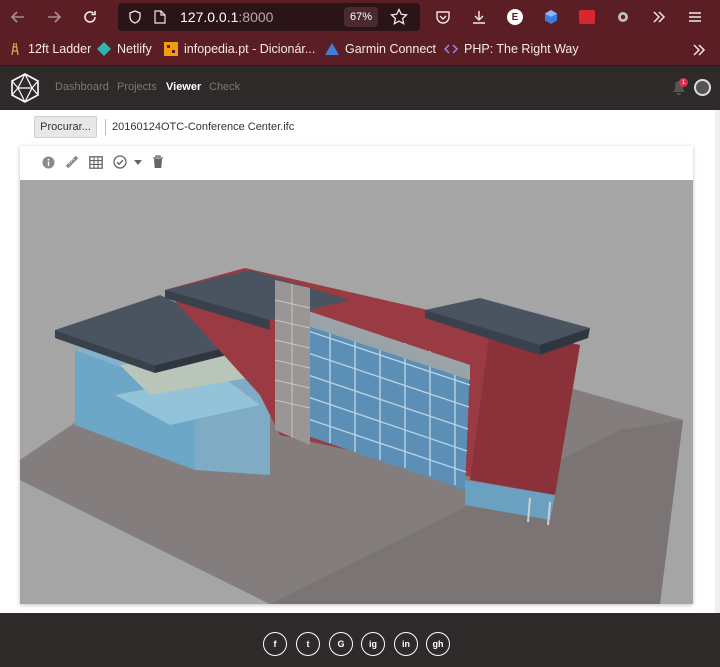  I want to click on github-icon: gh, so click(438, 644).